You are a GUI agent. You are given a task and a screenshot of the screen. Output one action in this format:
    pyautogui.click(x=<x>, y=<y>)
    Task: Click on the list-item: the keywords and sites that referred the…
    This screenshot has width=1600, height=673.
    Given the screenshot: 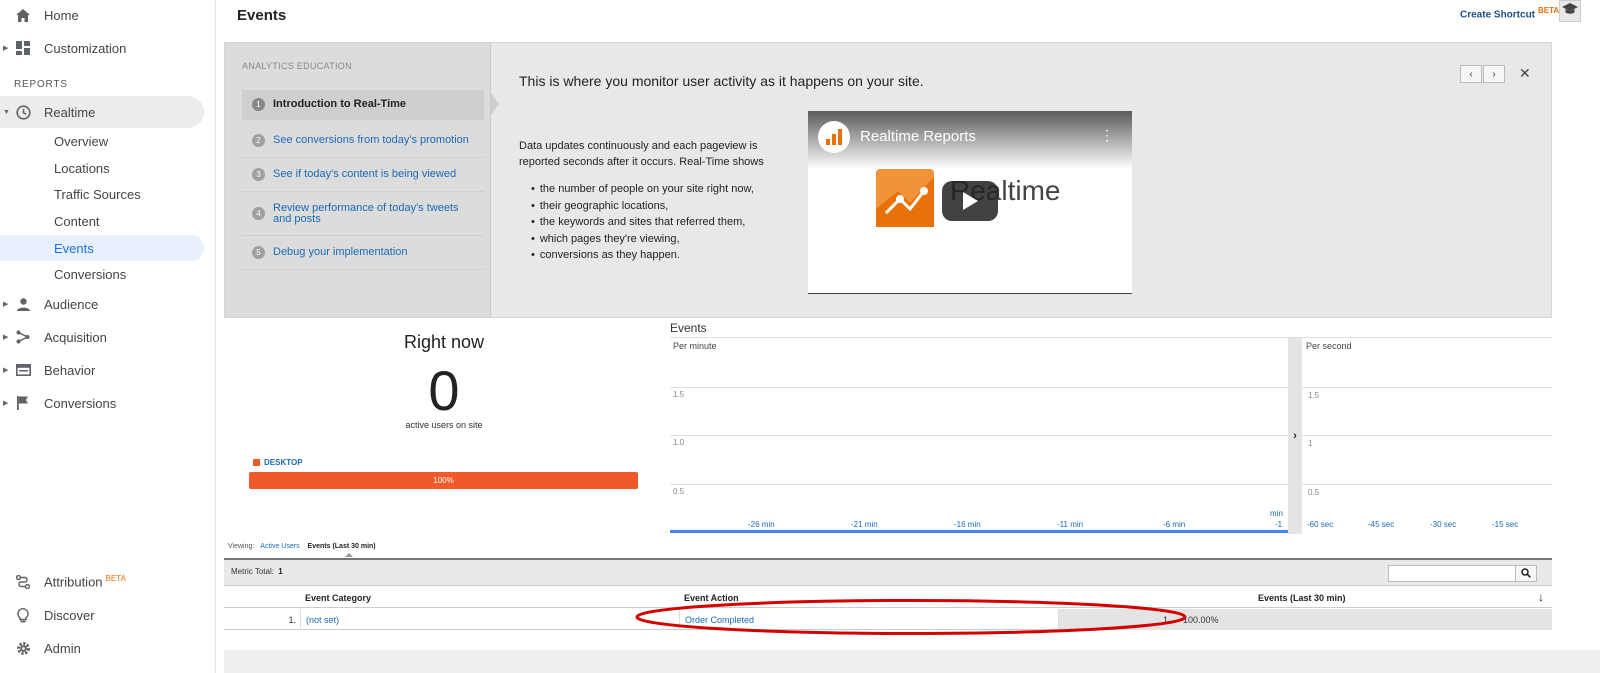 What is the action you would take?
    pyautogui.click(x=647, y=222)
    